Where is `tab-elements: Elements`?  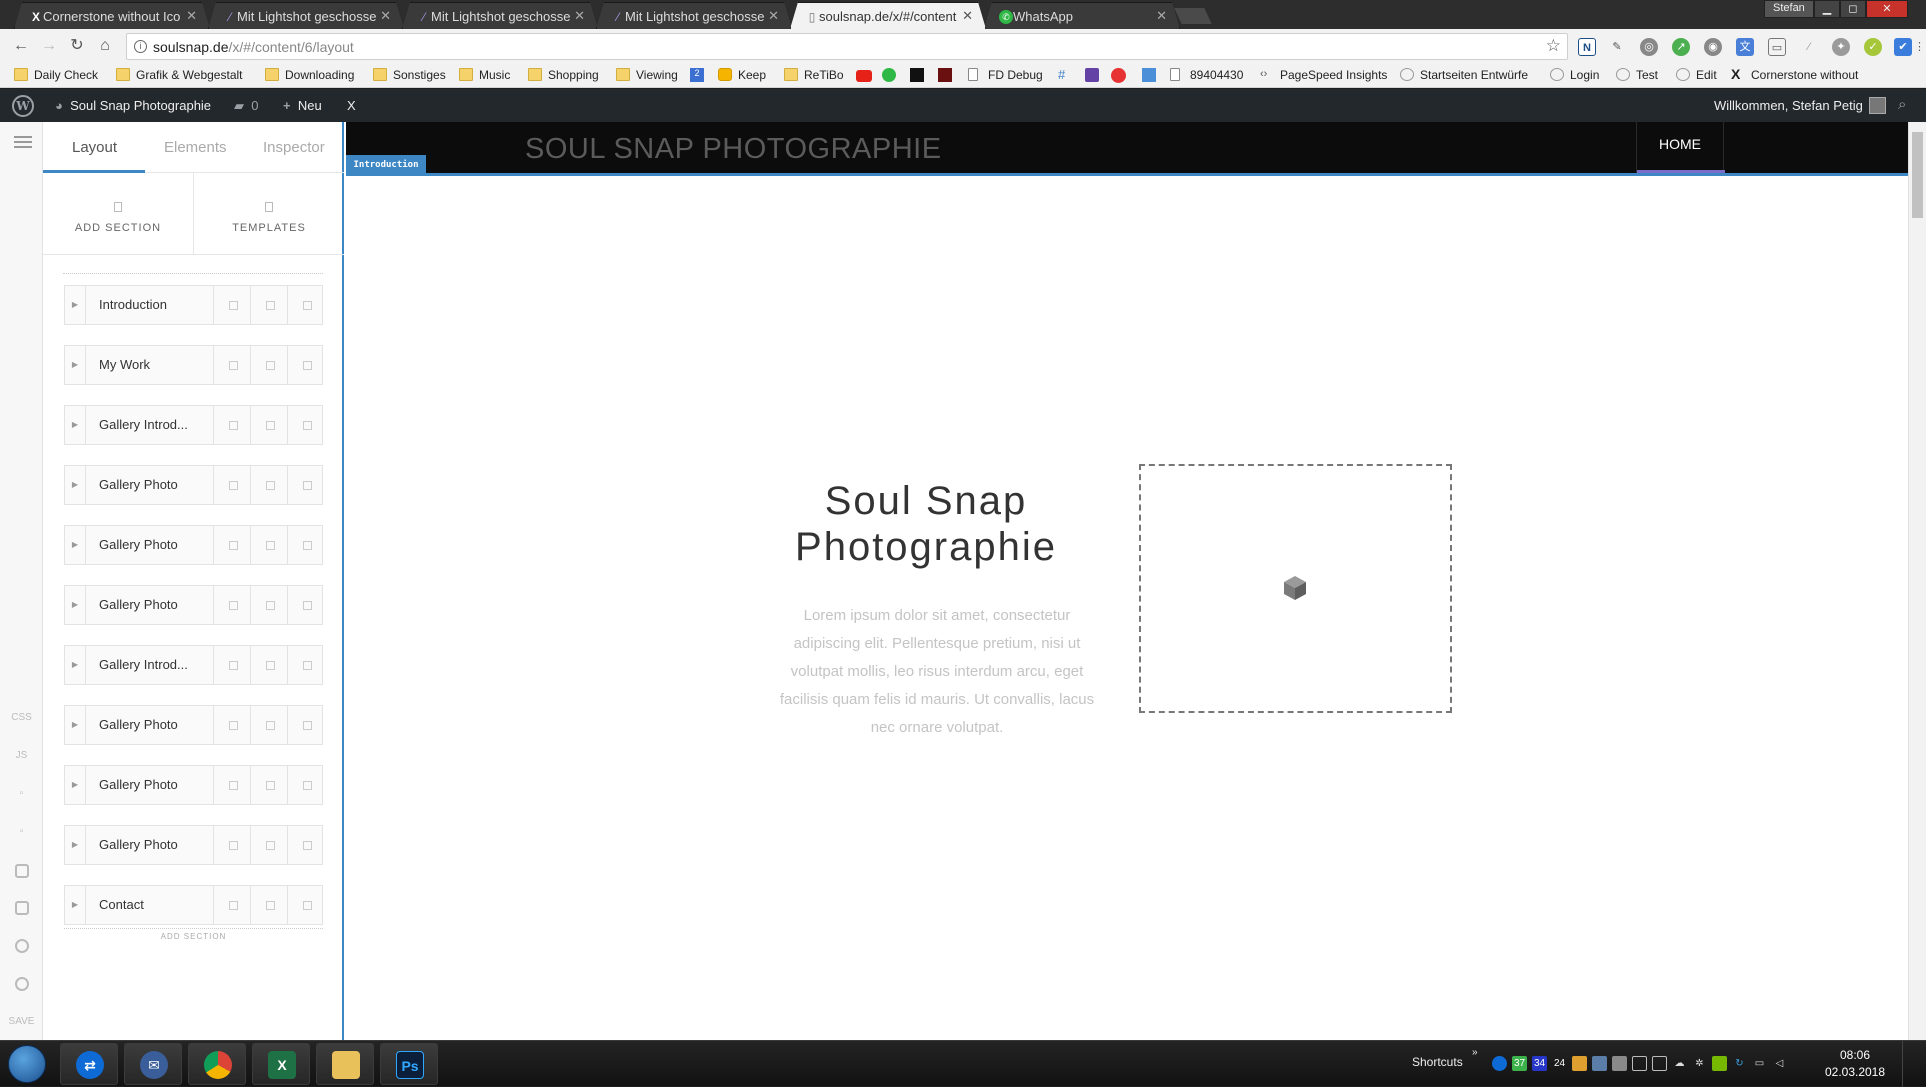
tab-elements: Elements is located at coordinates (195, 147).